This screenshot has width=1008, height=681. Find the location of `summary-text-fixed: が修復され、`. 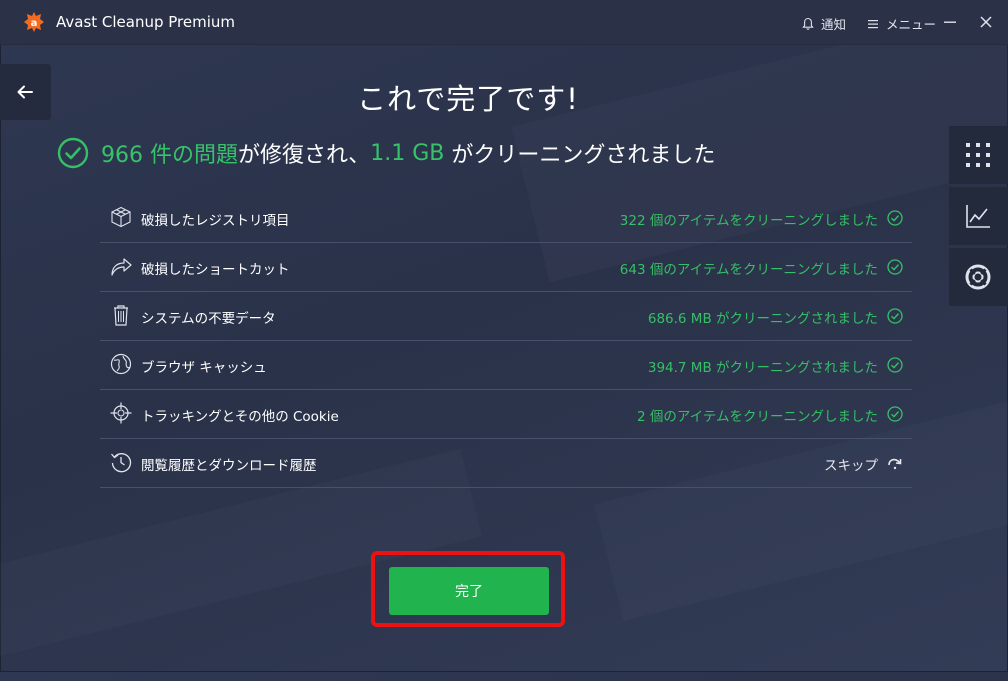

summary-text-fixed: が修復され、 is located at coordinates (304, 155).